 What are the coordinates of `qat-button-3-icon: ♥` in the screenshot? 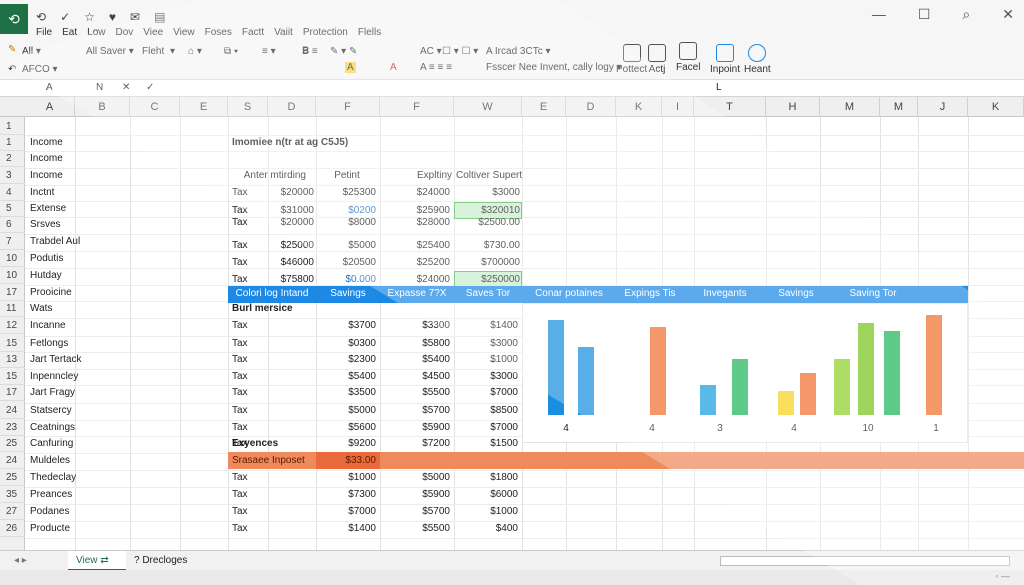 It's located at (112, 17).